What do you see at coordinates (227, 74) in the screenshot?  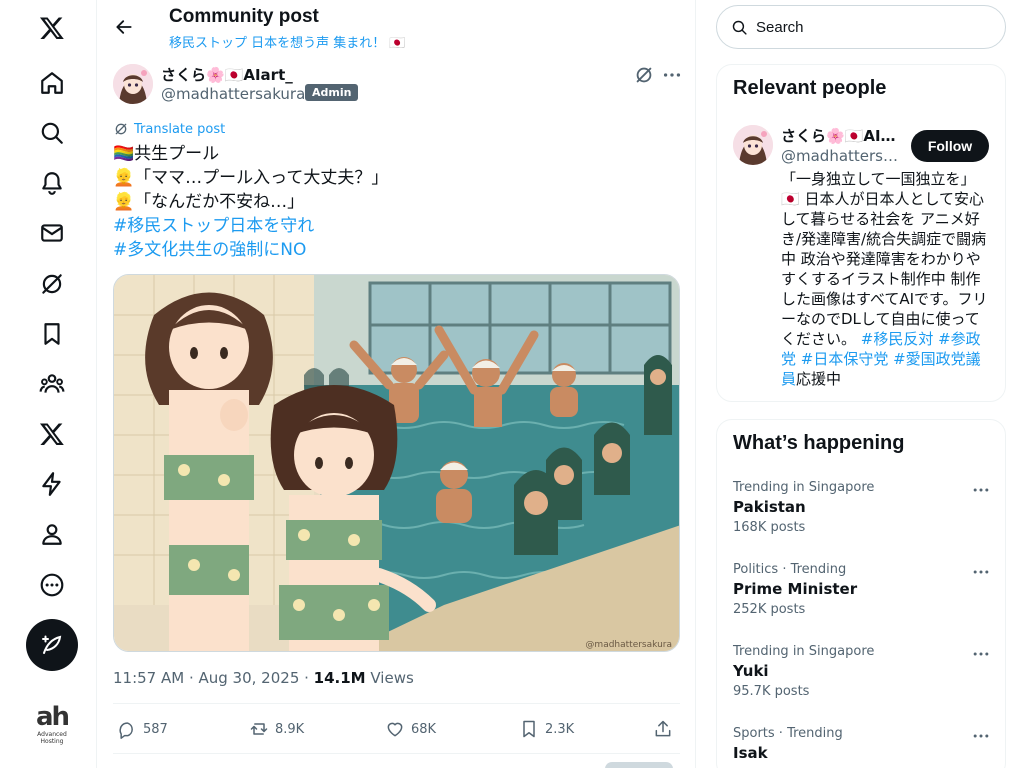 I see `author-name: さくら🌸🇯🇵AIart_` at bounding box center [227, 74].